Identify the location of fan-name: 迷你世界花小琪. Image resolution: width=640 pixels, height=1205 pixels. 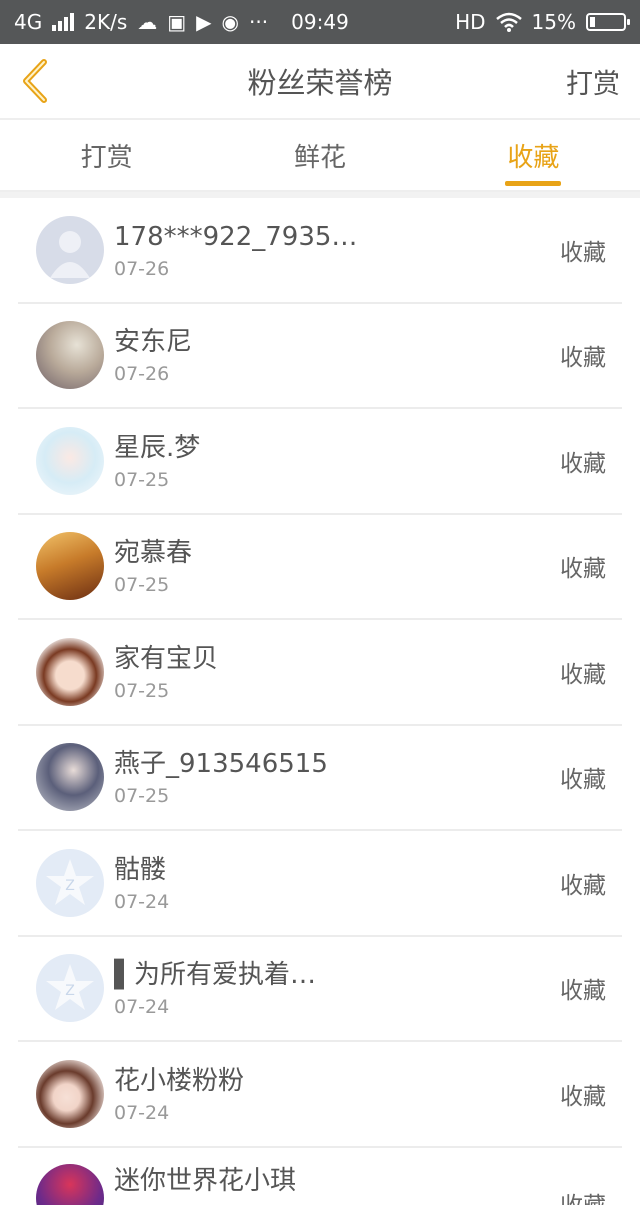
(205, 1180).